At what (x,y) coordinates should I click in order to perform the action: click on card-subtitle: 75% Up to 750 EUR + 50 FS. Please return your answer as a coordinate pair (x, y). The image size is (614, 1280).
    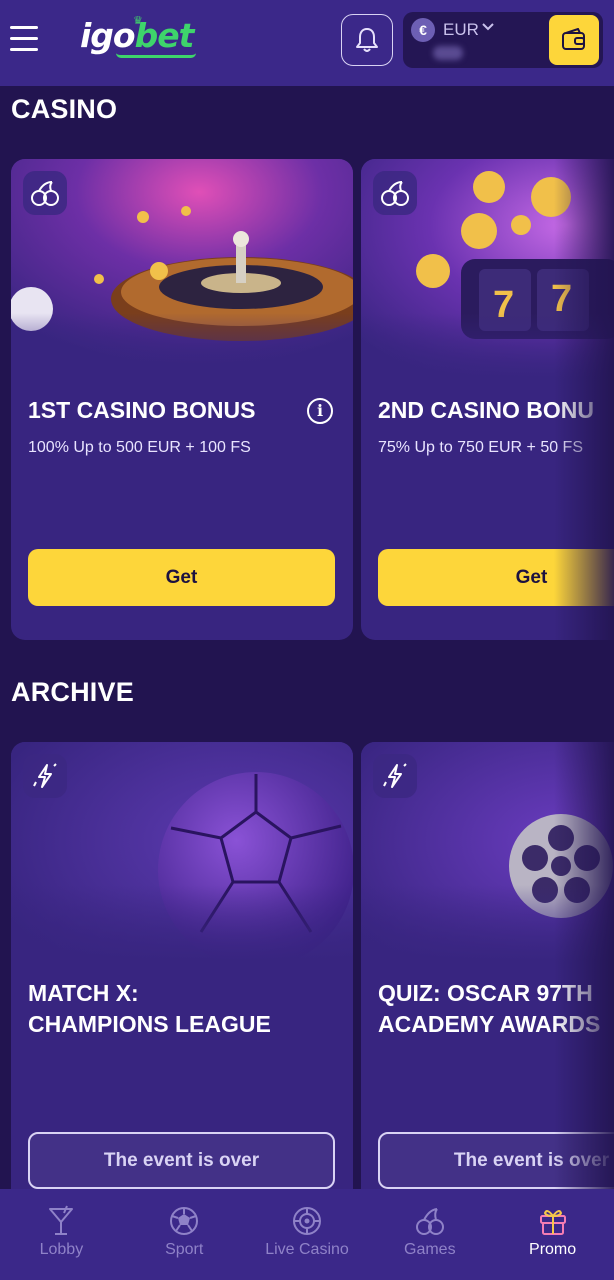
    Looking at the image, I should click on (480, 447).